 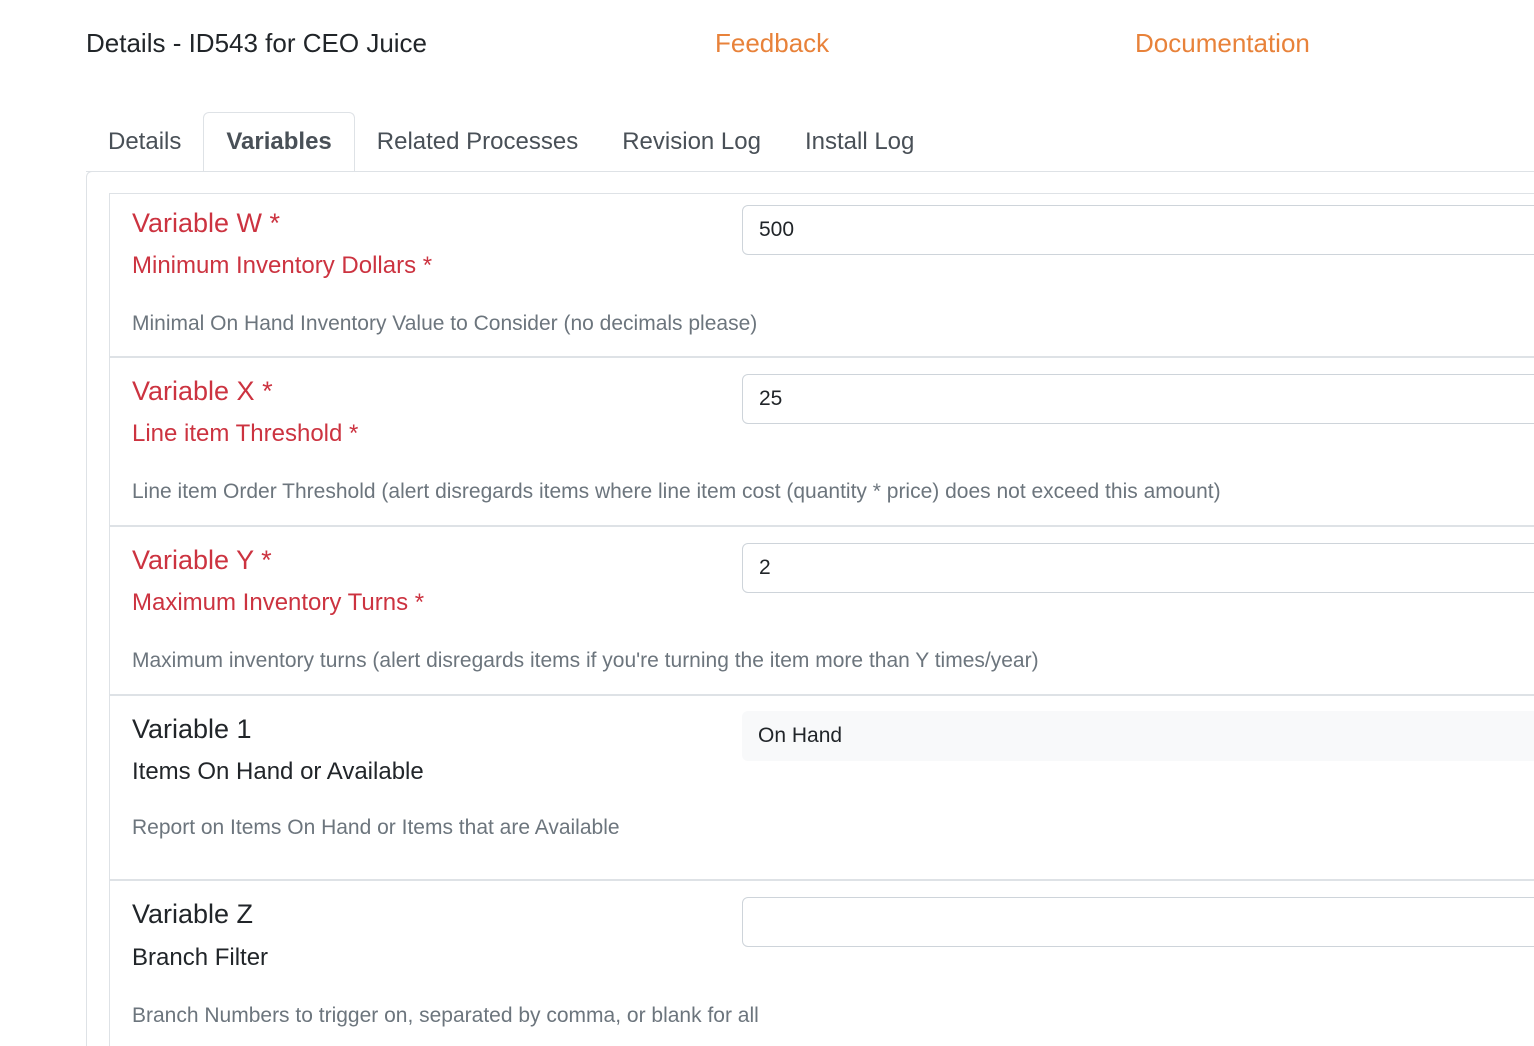 What do you see at coordinates (1222, 43) in the screenshot?
I see `documentation-link: Documentation` at bounding box center [1222, 43].